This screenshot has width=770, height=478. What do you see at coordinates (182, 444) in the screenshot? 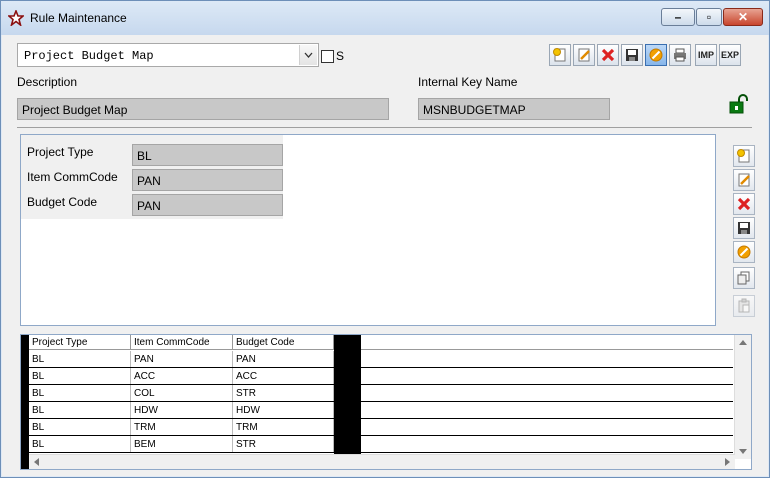
I see `table-cell: BEM` at bounding box center [182, 444].